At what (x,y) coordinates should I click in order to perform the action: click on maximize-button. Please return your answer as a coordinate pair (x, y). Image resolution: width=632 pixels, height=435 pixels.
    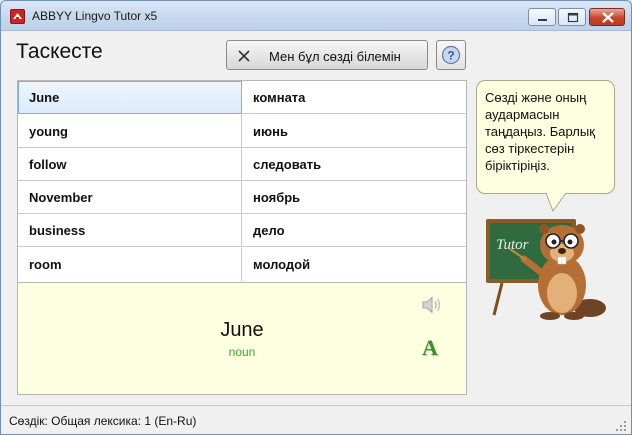
    Looking at the image, I should click on (572, 17).